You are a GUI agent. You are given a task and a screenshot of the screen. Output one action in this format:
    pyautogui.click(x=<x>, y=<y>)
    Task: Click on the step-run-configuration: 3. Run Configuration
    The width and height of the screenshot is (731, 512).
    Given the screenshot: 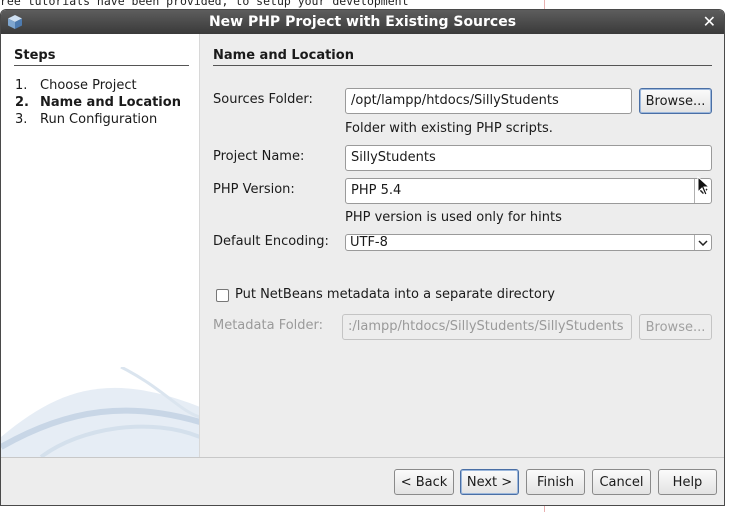 What is the action you would take?
    pyautogui.click(x=86, y=119)
    